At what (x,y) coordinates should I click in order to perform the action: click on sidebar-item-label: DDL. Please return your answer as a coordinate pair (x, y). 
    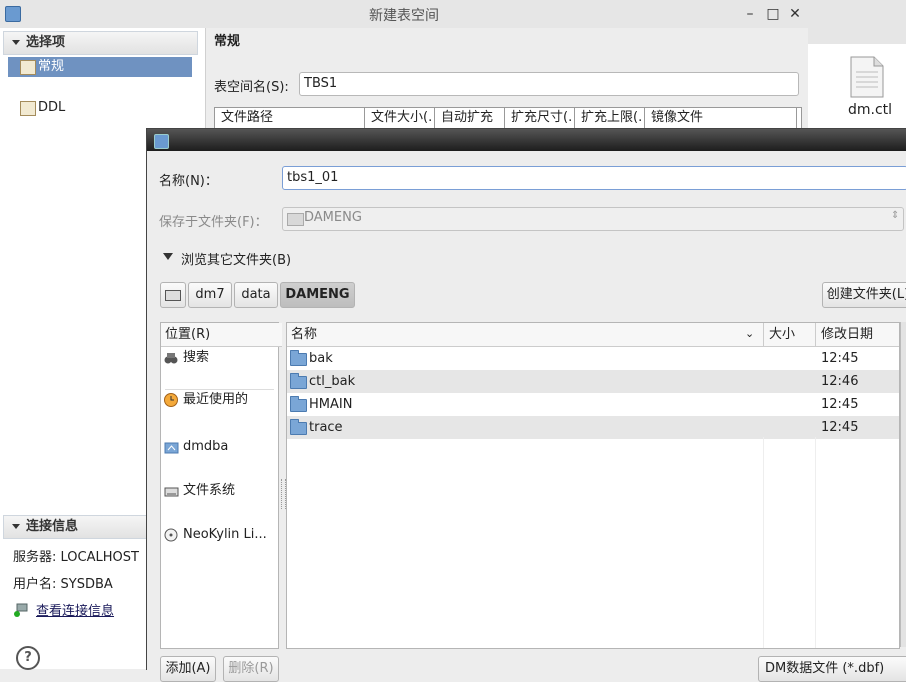
    Looking at the image, I should click on (52, 107).